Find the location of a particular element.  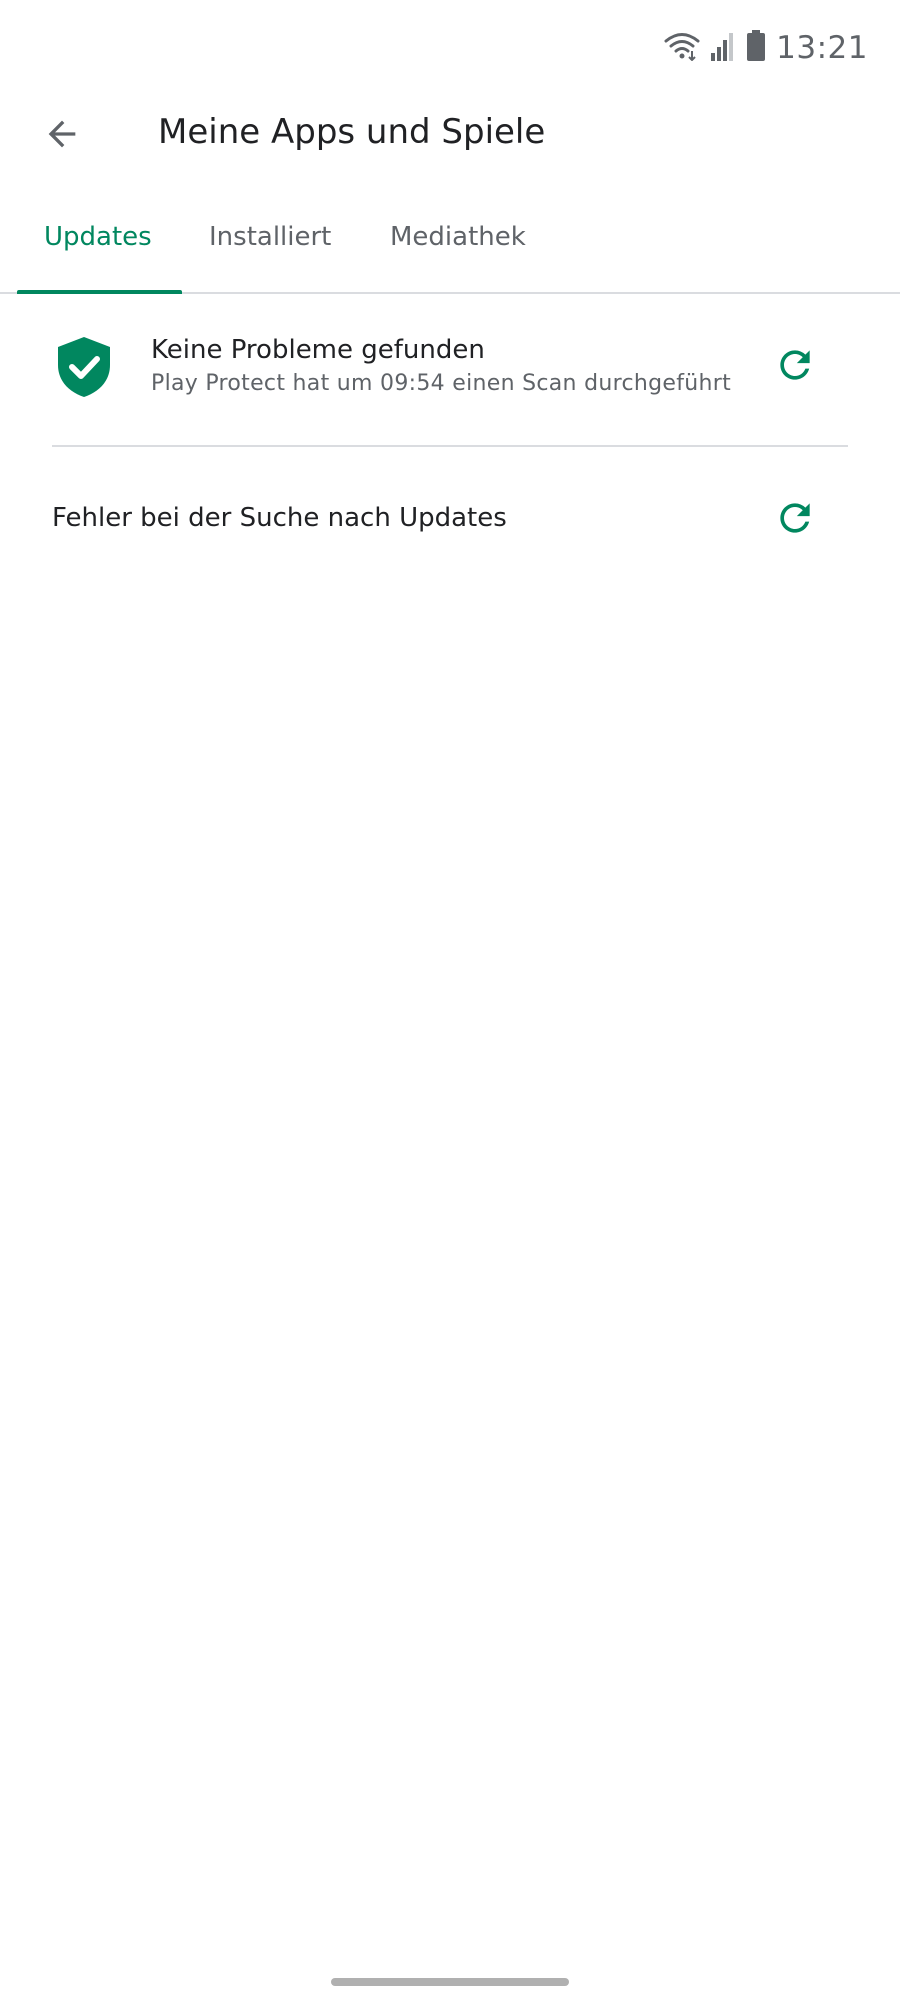

arrow-back-icon is located at coordinates (62, 136).